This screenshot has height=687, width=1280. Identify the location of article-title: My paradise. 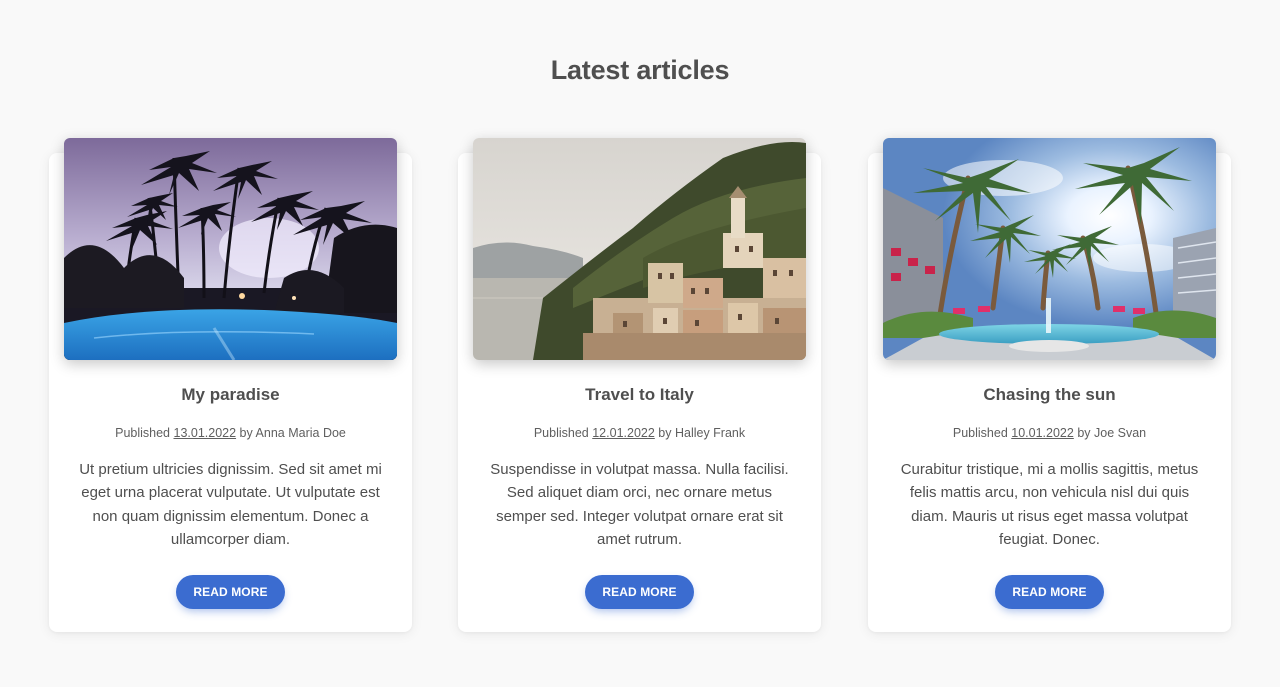
(230, 395).